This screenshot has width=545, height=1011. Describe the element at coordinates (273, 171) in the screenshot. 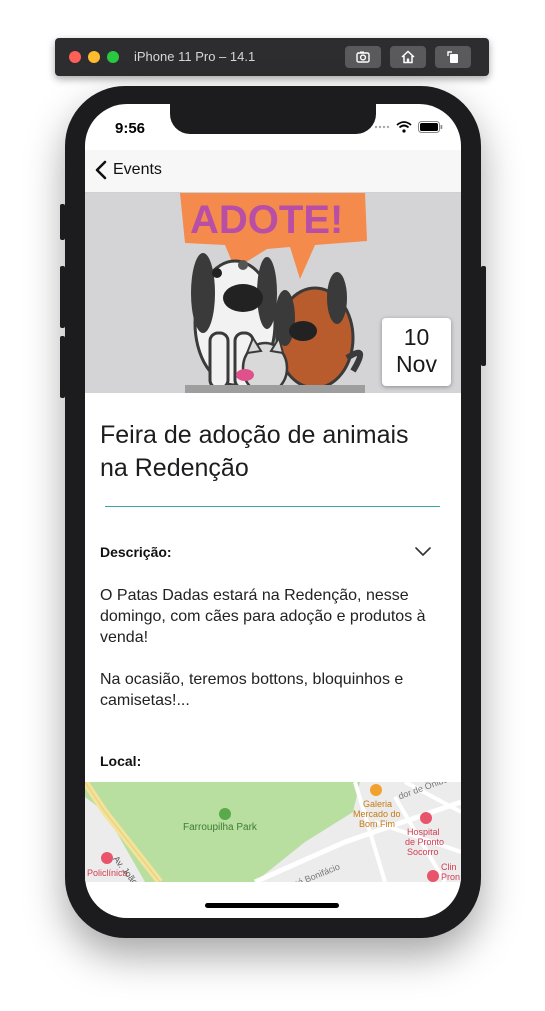

I see `navigation-bar: Events` at that location.